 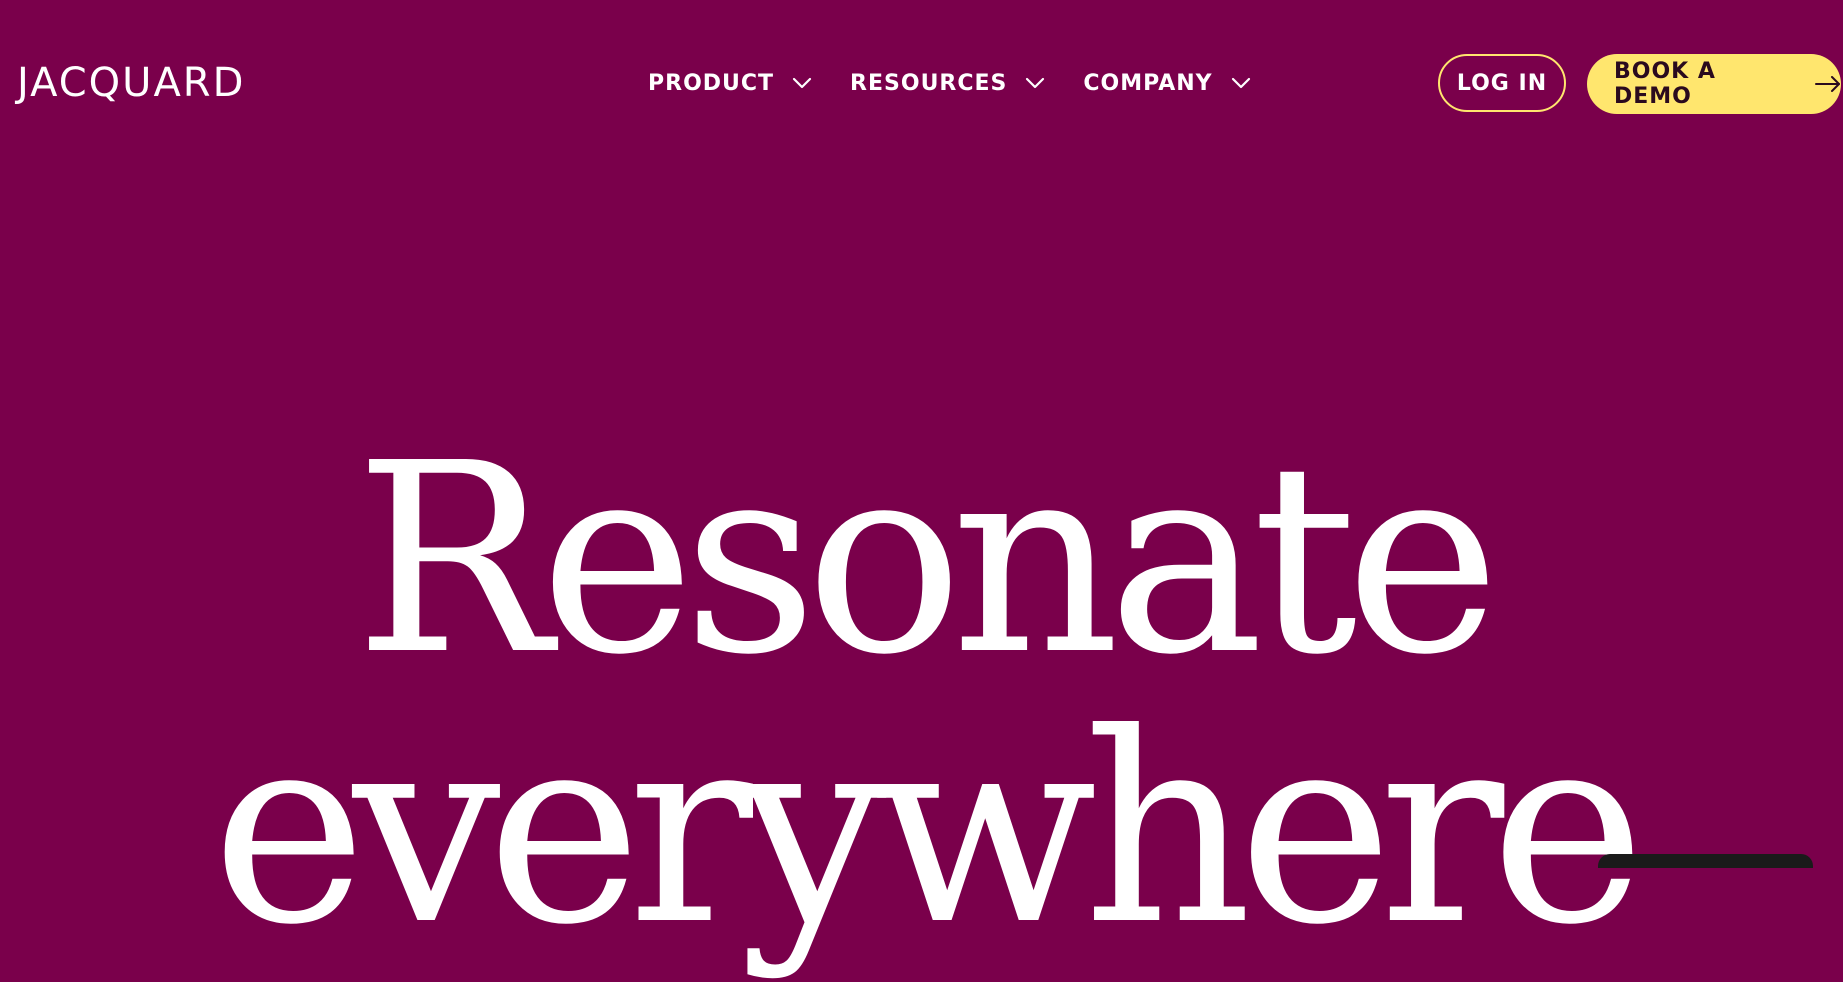 What do you see at coordinates (131, 83) in the screenshot?
I see `brand-logo: JACQUARD` at bounding box center [131, 83].